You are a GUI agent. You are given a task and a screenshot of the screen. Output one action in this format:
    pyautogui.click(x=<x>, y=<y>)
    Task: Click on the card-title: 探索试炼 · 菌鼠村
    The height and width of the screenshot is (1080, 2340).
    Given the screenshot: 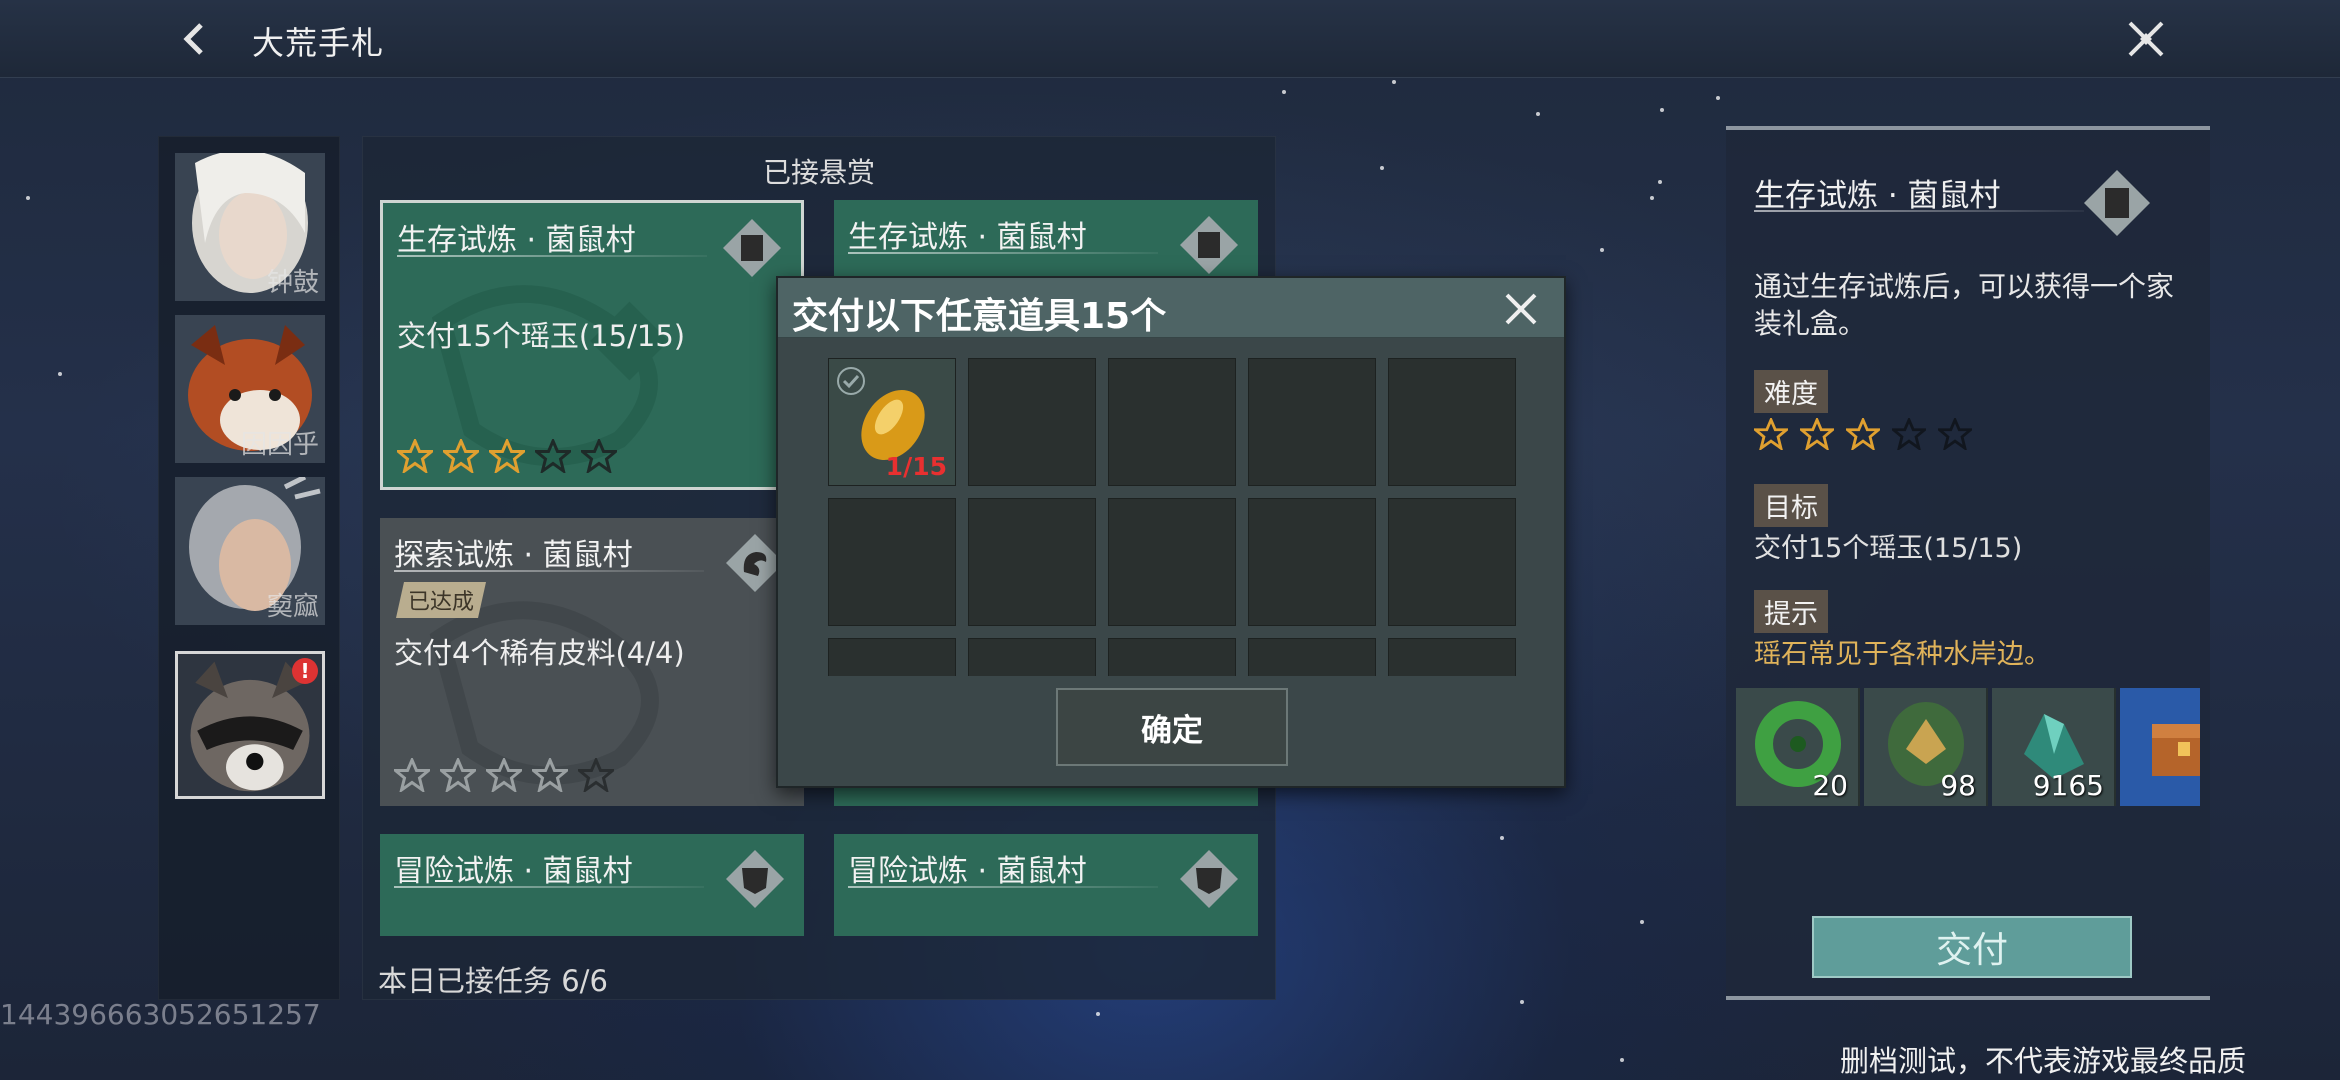 What is the action you would take?
    pyautogui.click(x=513, y=555)
    